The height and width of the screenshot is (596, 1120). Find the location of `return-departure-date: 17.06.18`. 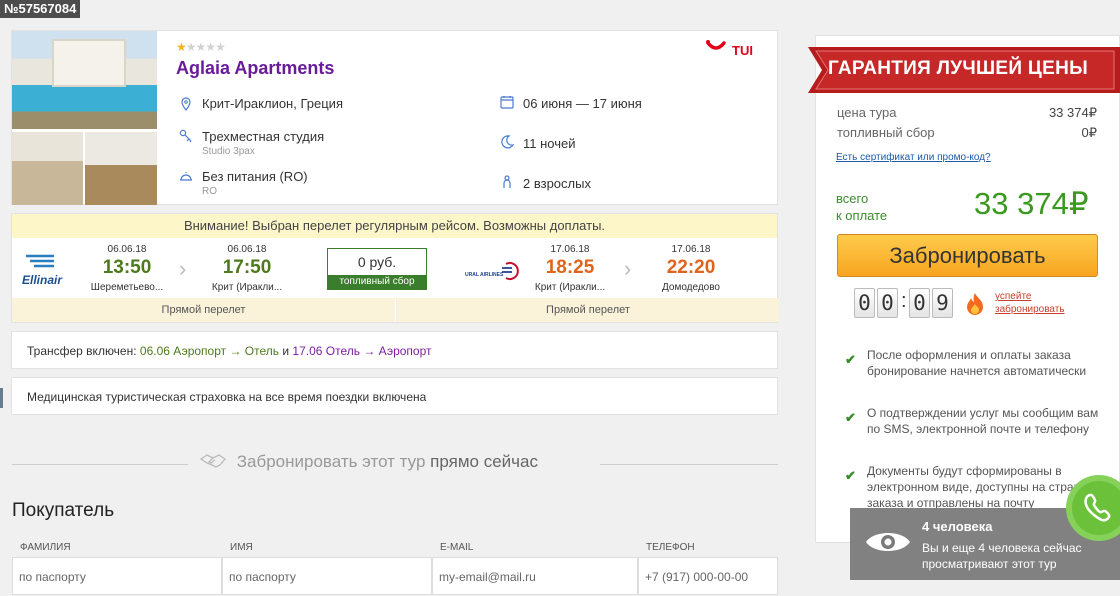

return-departure-date: 17.06.18 is located at coordinates (570, 249).